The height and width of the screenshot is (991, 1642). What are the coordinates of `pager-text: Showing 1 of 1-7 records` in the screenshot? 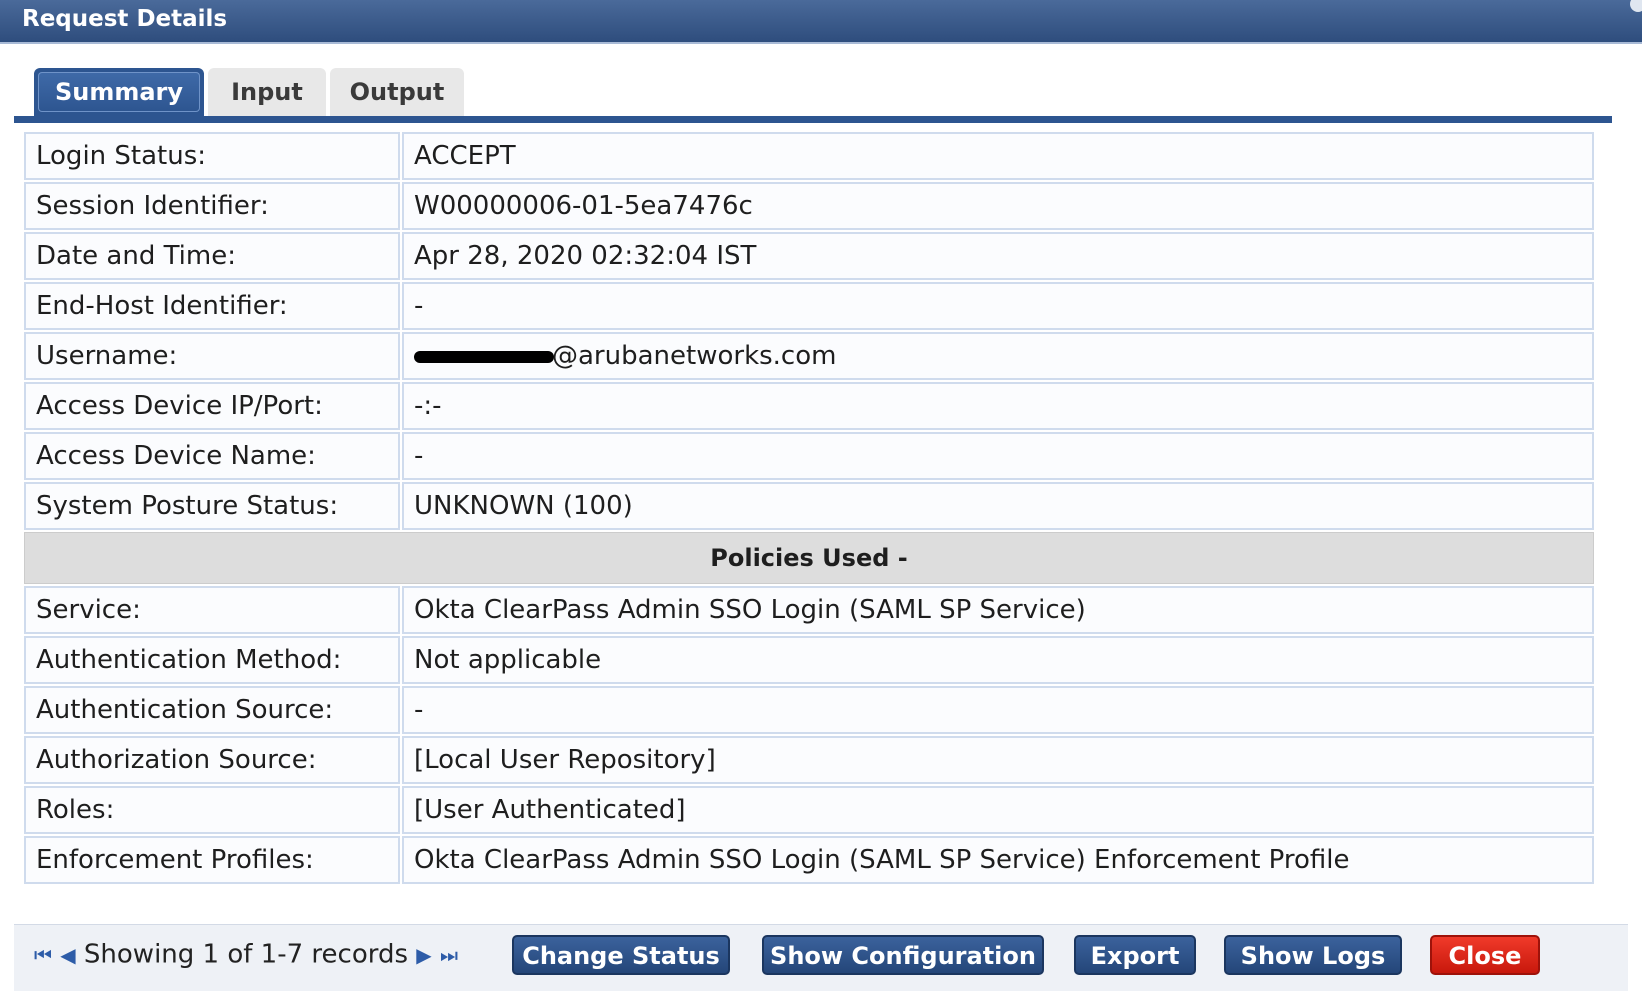 It's located at (246, 954).